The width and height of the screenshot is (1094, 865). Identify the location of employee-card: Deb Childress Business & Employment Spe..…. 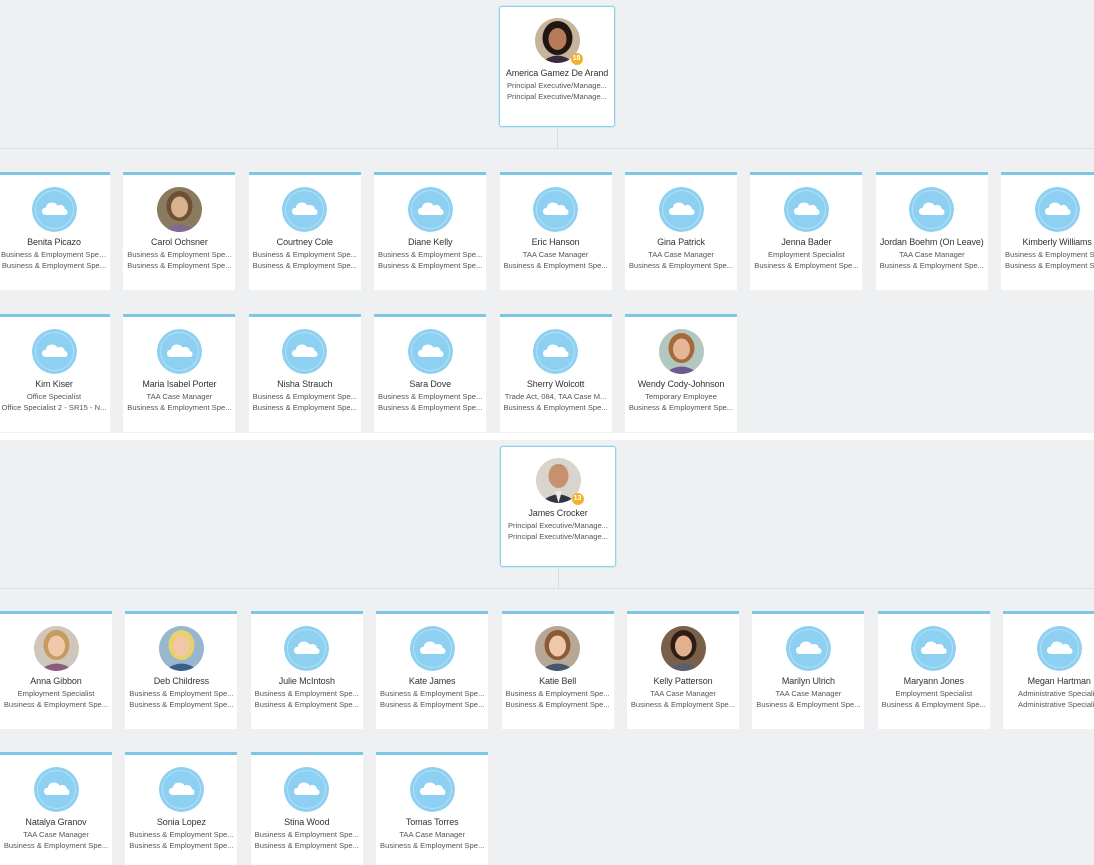
(181, 670).